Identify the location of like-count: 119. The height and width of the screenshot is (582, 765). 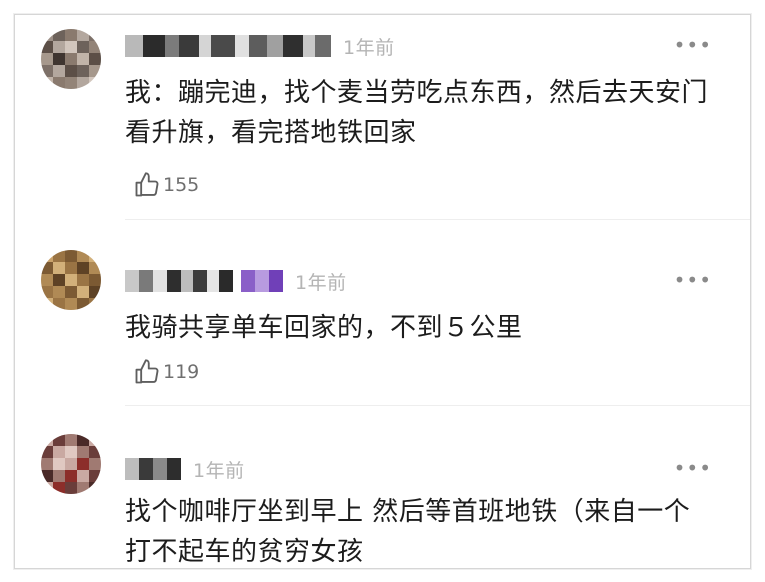
(181, 372).